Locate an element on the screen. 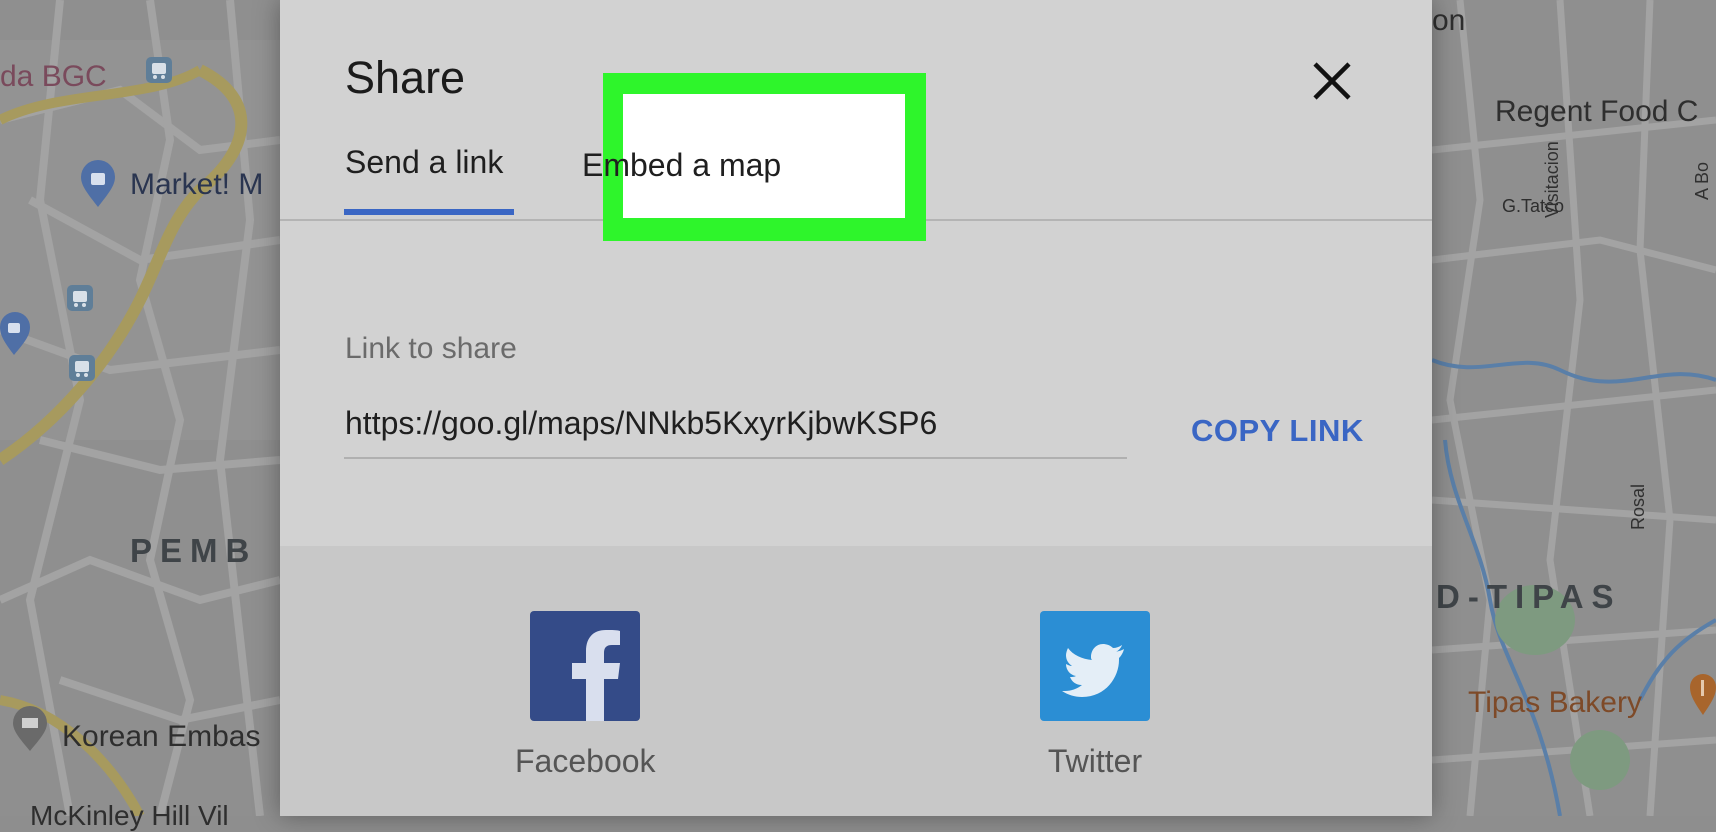  close-button is located at coordinates (1332, 81).